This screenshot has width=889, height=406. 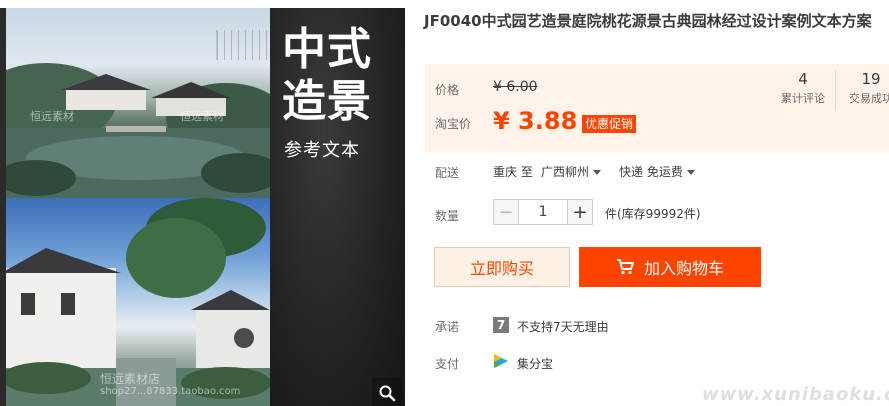 What do you see at coordinates (651, 172) in the screenshot?
I see `shipping-method: 快递 免运费` at bounding box center [651, 172].